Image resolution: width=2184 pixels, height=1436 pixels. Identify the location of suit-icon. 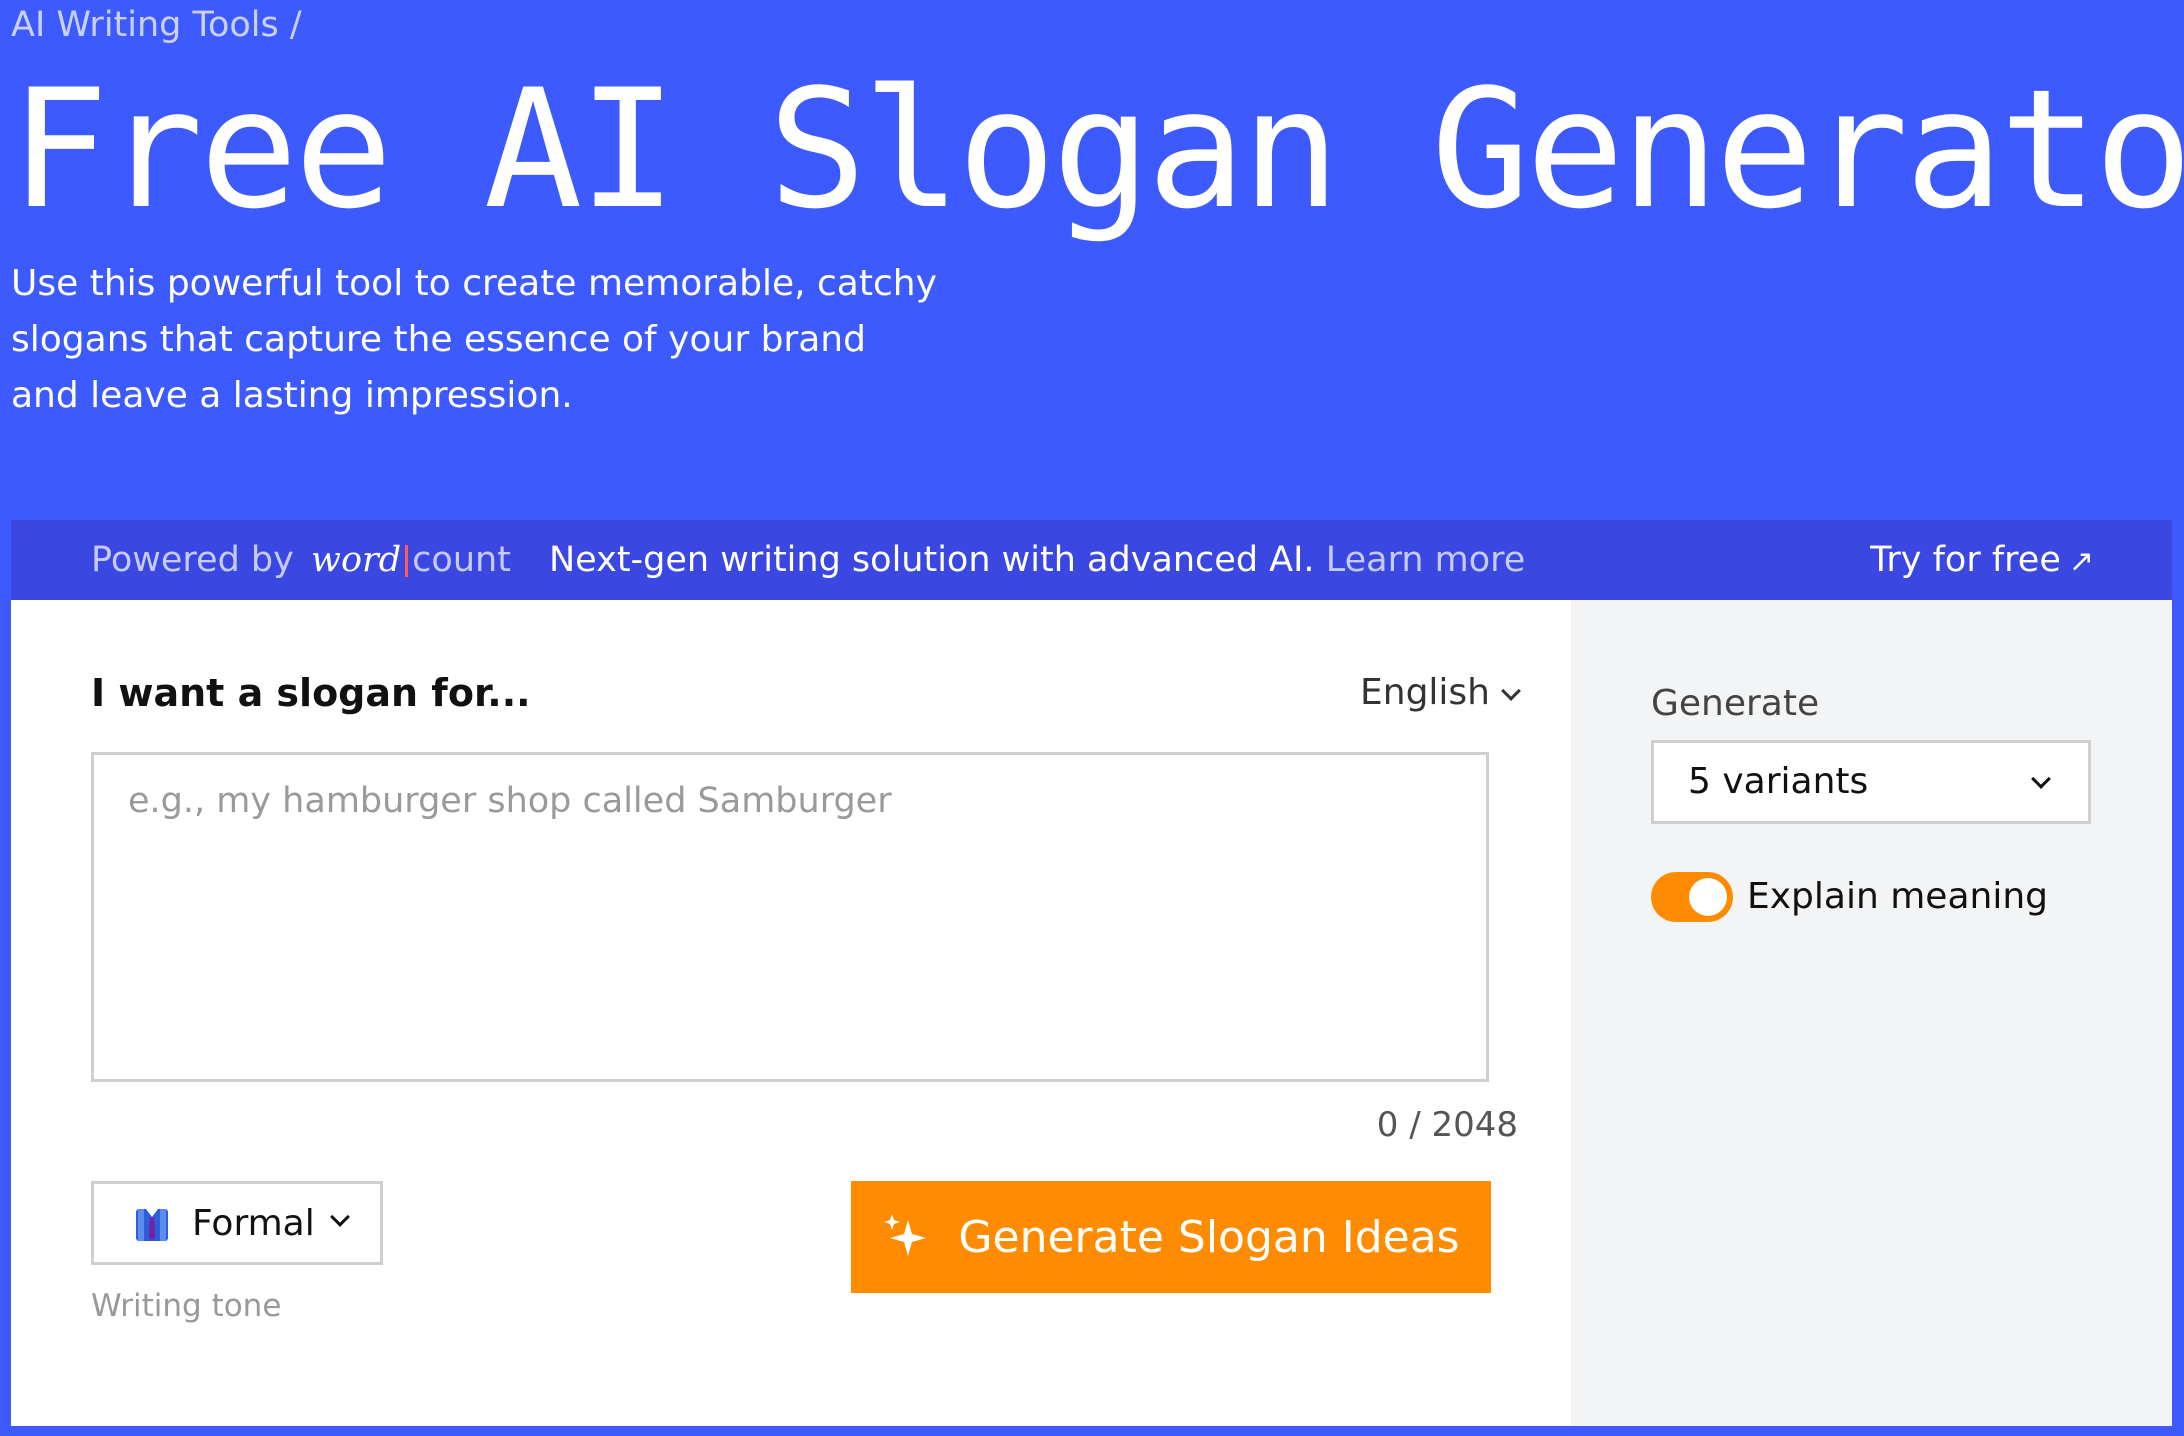
(152, 1225).